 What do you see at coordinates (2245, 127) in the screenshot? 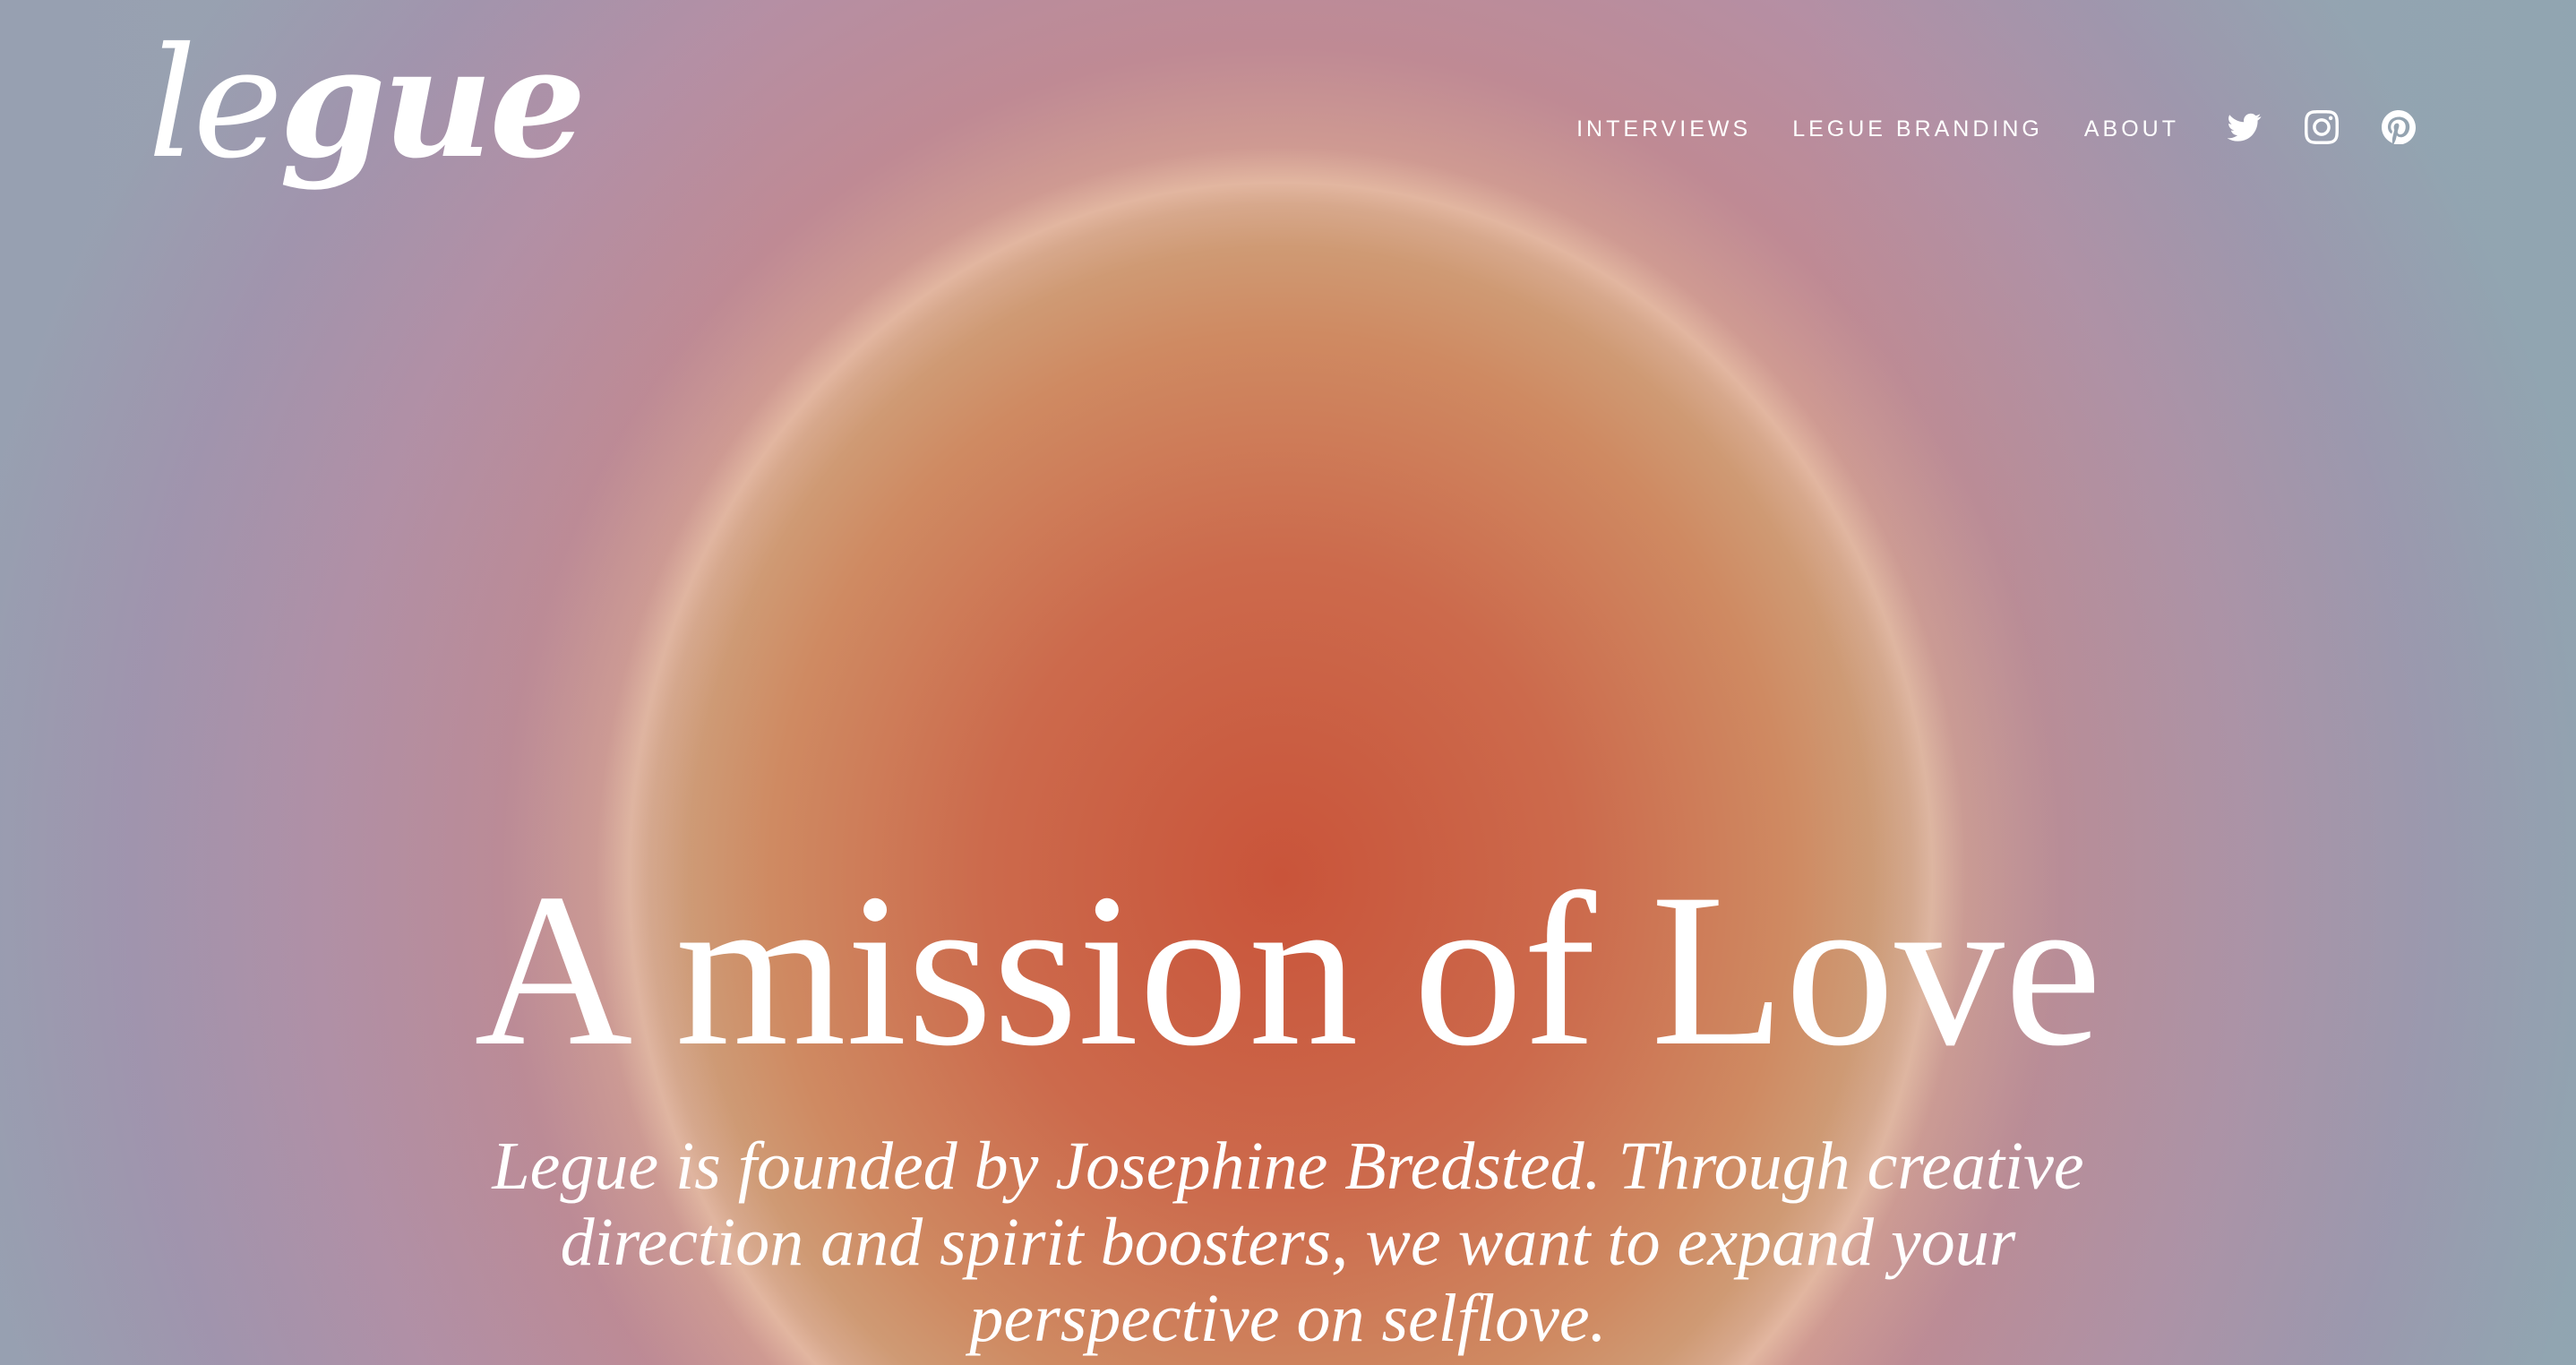
I see `twitter-icon` at bounding box center [2245, 127].